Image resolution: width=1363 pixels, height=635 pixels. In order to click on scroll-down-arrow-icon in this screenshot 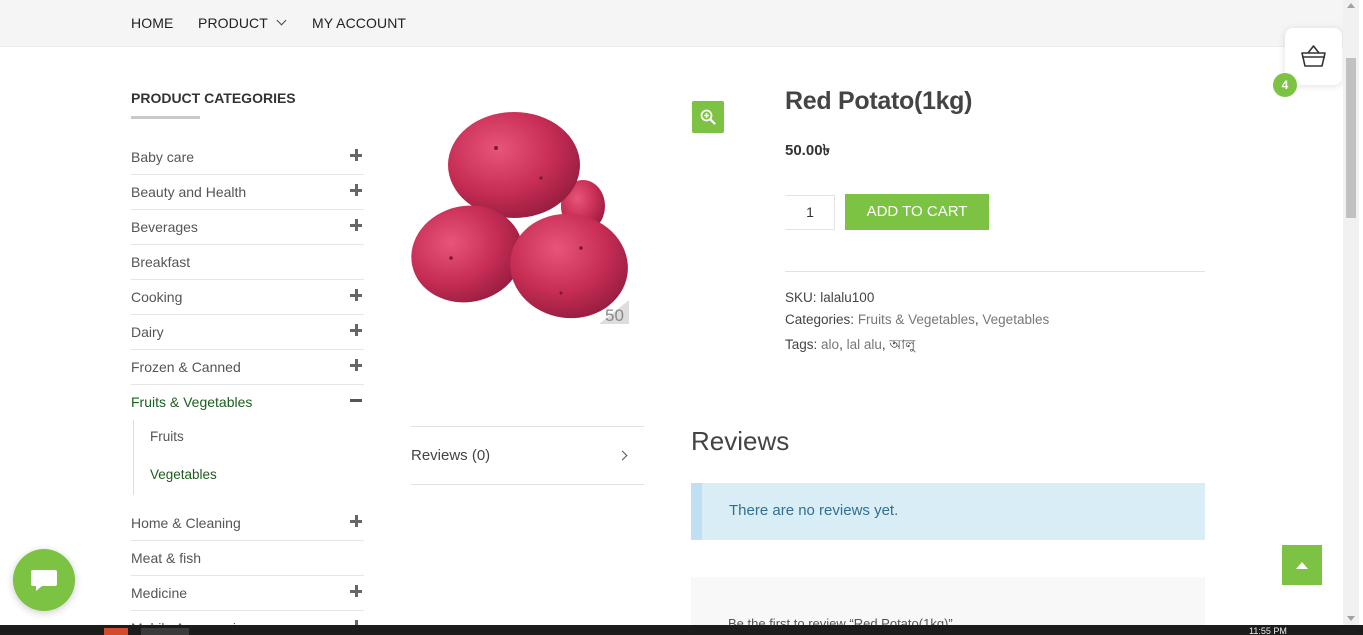, I will do `click(1351, 618)`.